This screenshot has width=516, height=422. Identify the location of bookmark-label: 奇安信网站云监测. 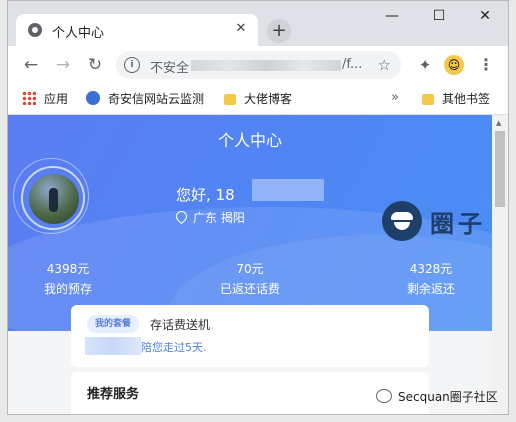
(156, 99).